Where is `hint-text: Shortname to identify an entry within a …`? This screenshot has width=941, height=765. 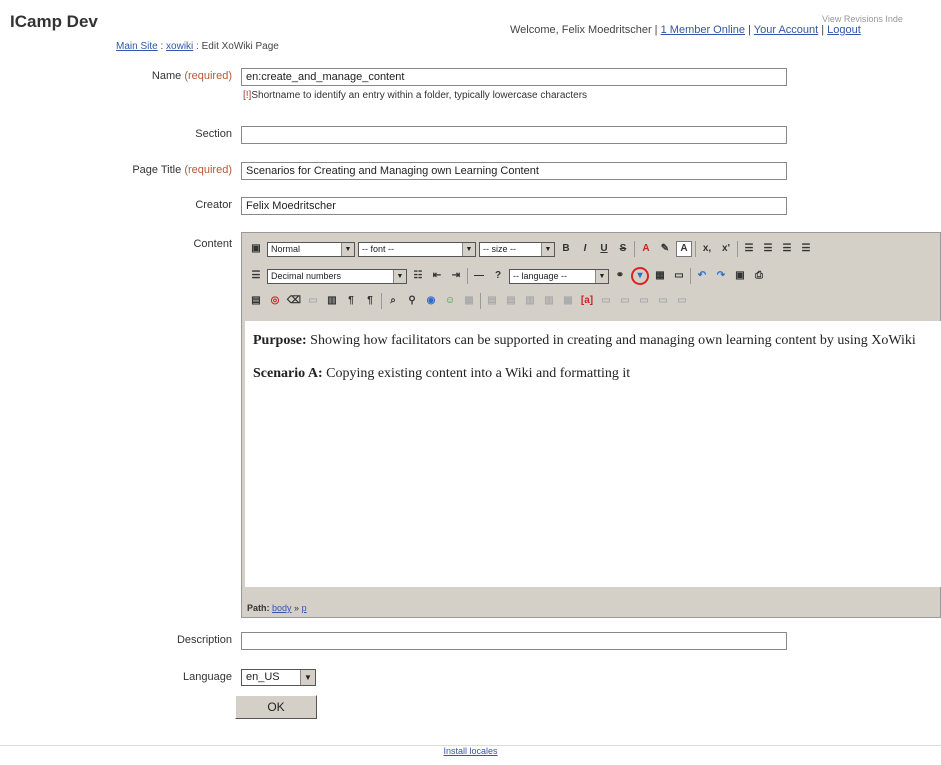 hint-text: Shortname to identify an entry within a … is located at coordinates (419, 95).